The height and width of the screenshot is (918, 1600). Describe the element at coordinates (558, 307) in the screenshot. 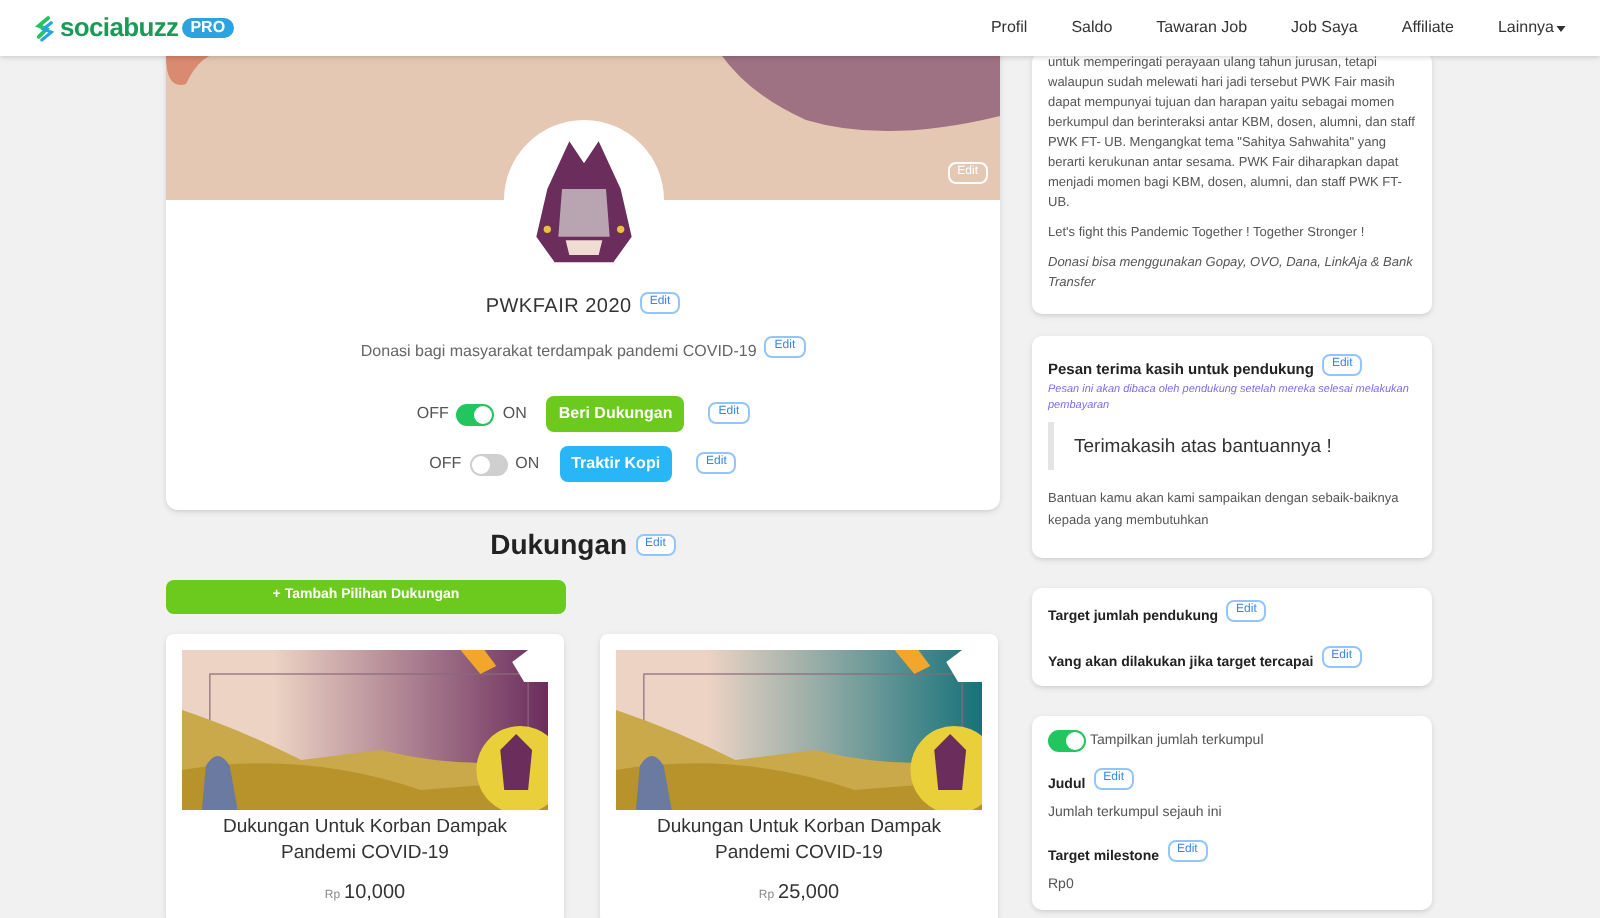

I see `campaign-title: PWKFAIR 2020` at that location.